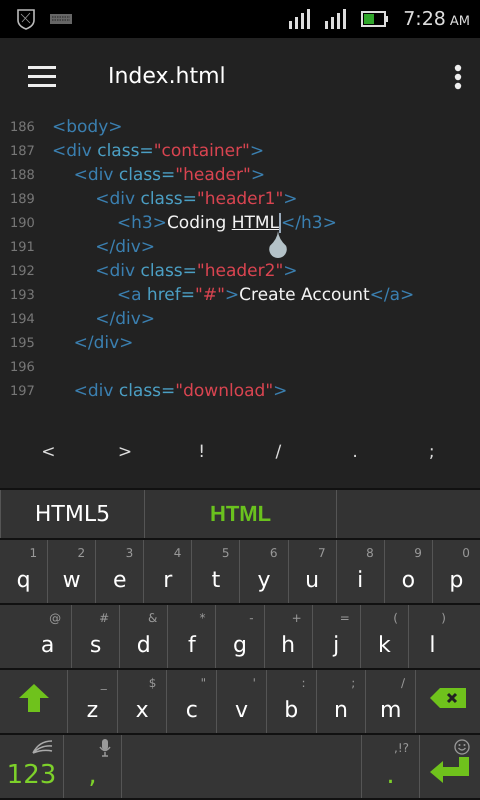 This screenshot has height=800, width=480. I want to click on symbol-key: ;, so click(431, 452).